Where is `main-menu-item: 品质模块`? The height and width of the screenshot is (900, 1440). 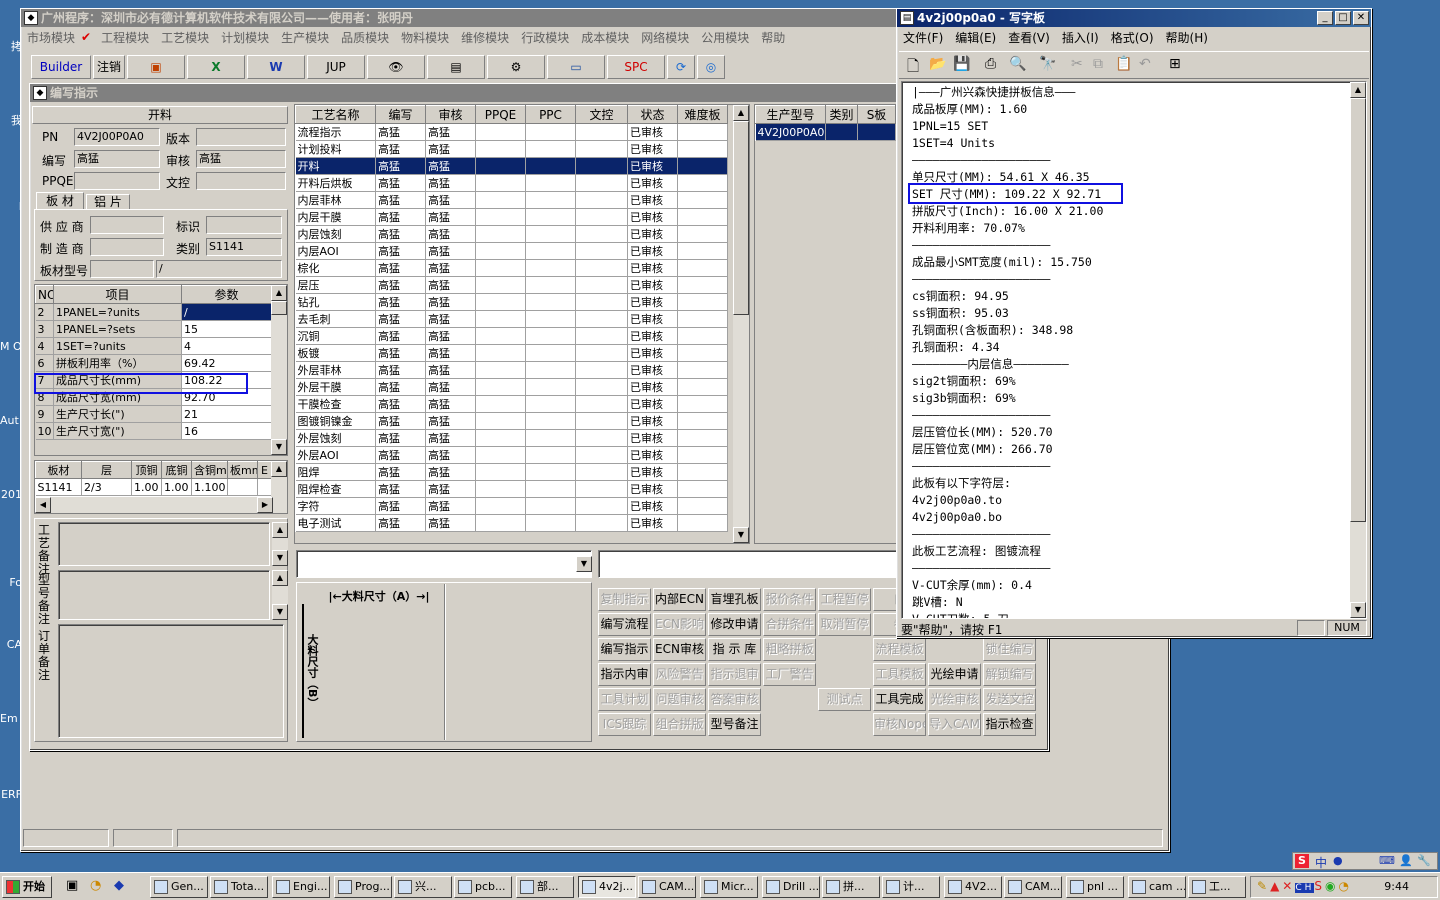 main-menu-item: 品质模块 is located at coordinates (365, 37).